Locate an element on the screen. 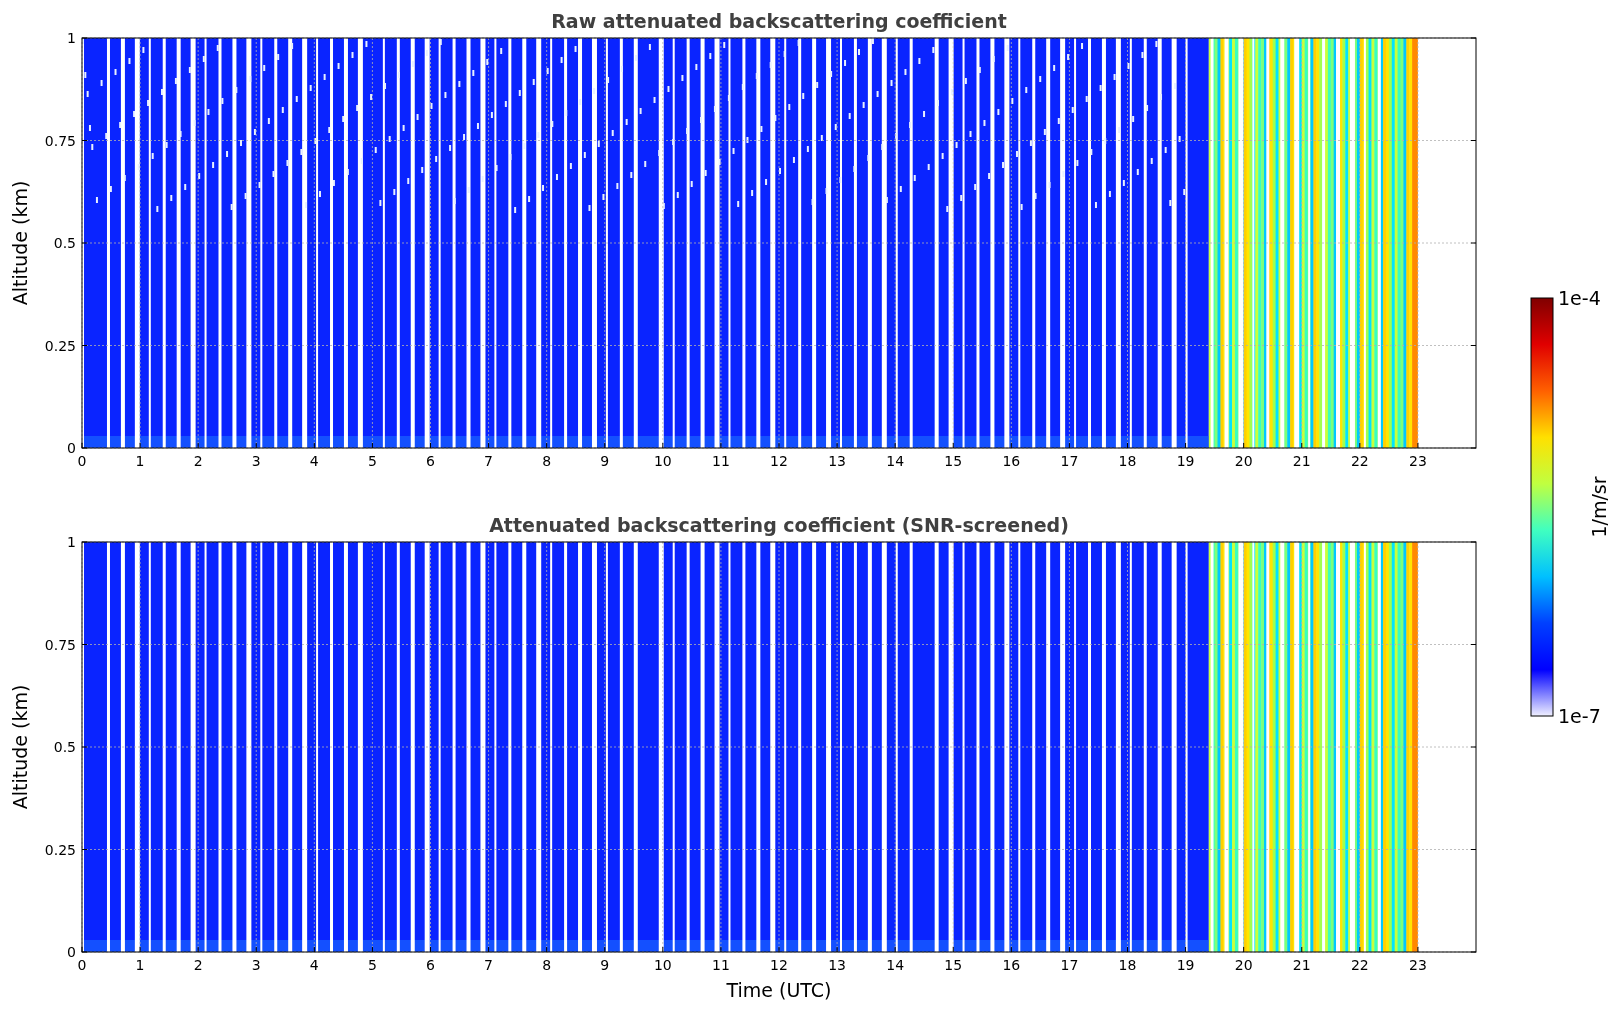 This screenshot has width=1621, height=1020. colorbar-tick-label: 1e-4 is located at coordinates (1579, 298).